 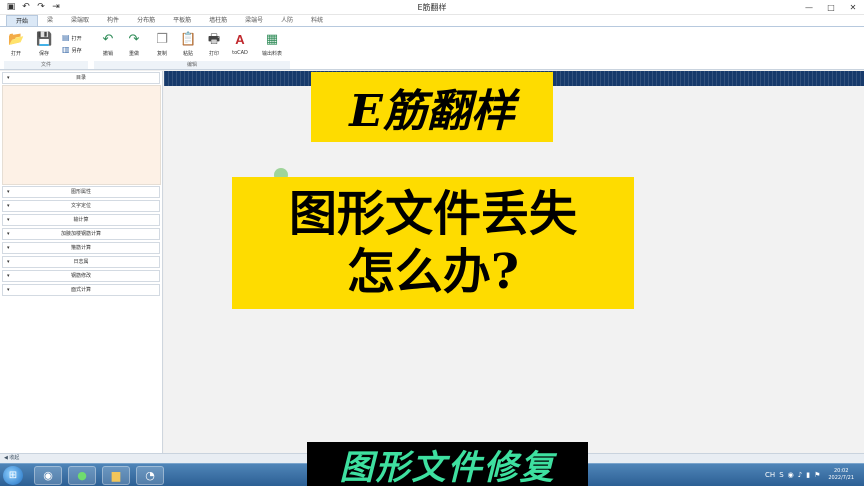 What do you see at coordinates (240, 39) in the screenshot?
I see `autocad-icon: A` at bounding box center [240, 39].